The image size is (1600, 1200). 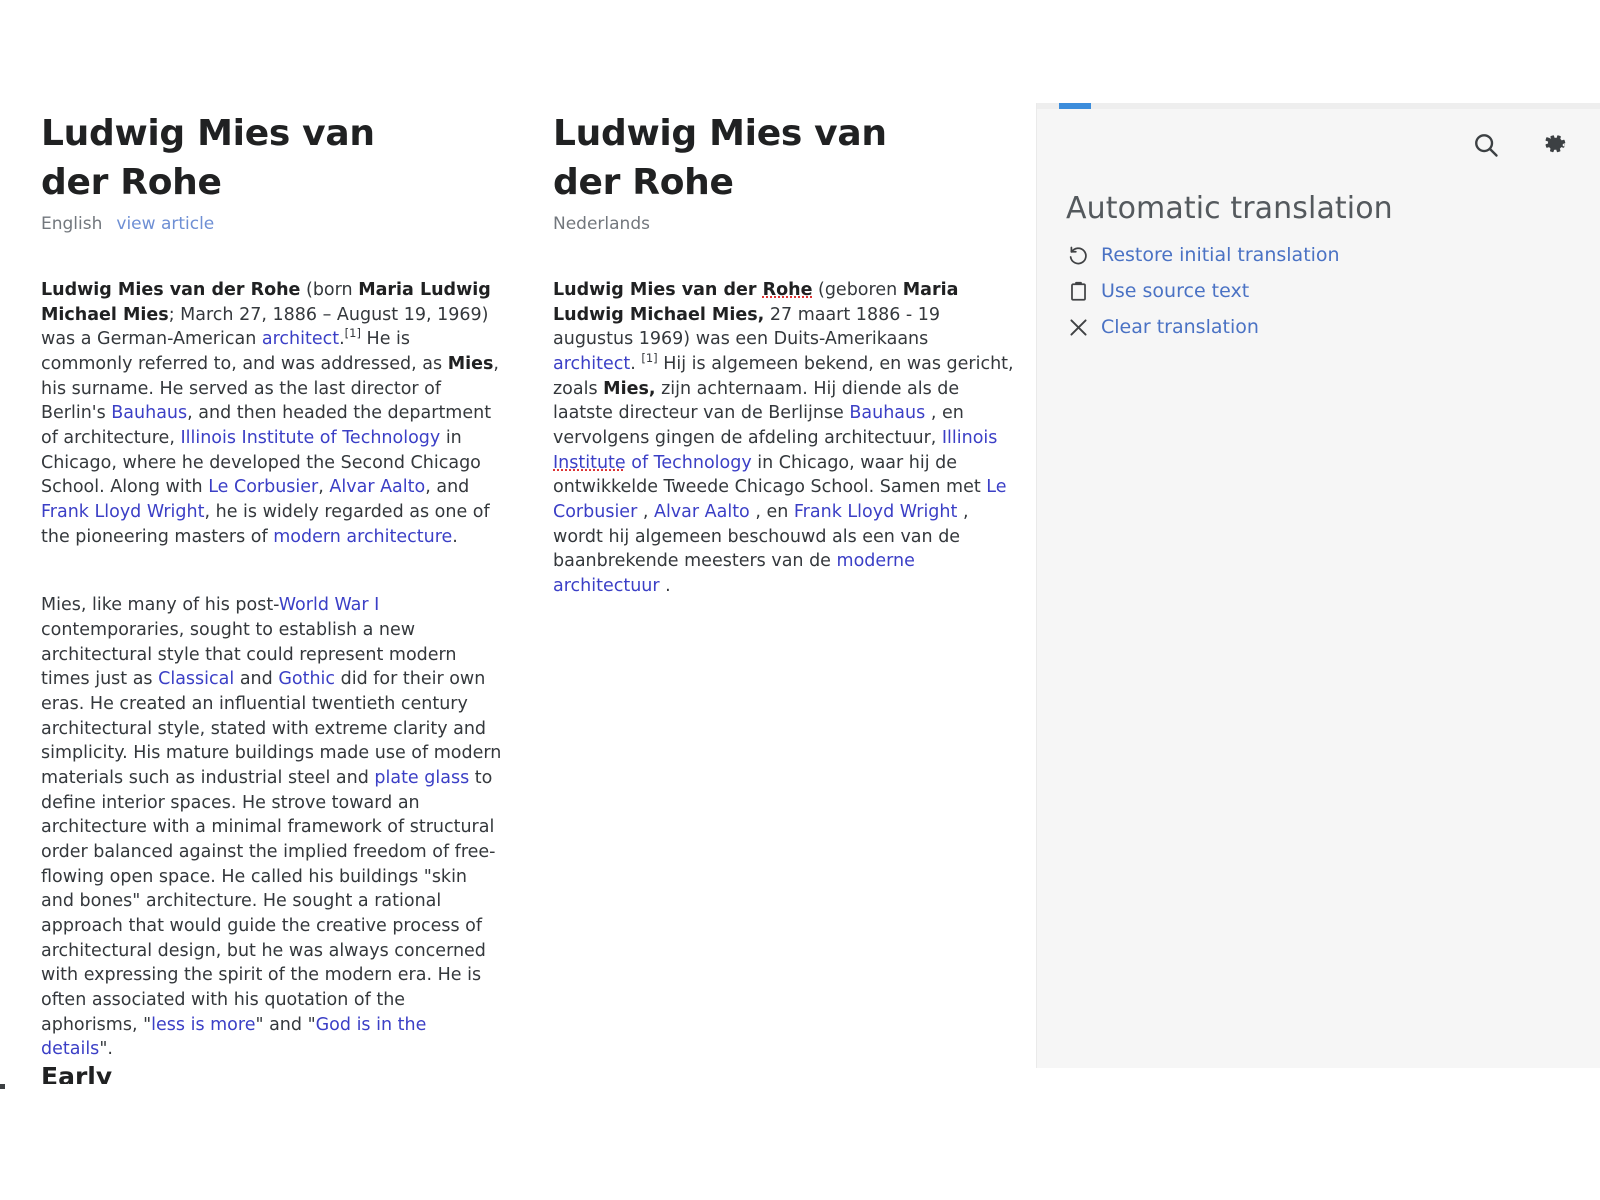 I want to click on panel-progress-track, so click(x=1318, y=106).